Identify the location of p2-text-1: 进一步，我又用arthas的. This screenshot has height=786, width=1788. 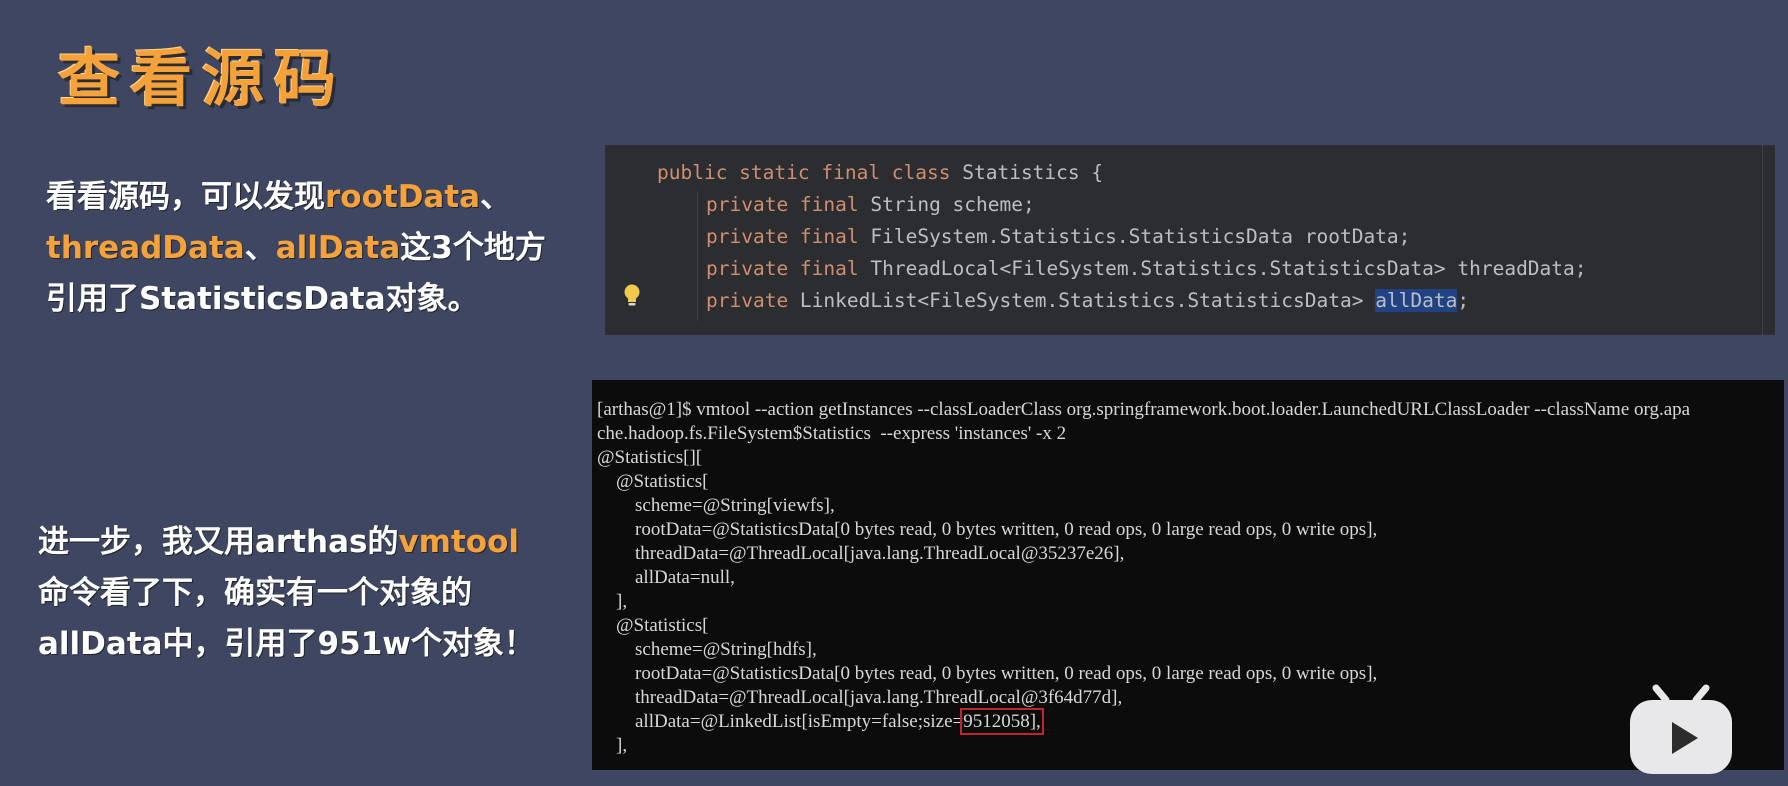
(218, 542).